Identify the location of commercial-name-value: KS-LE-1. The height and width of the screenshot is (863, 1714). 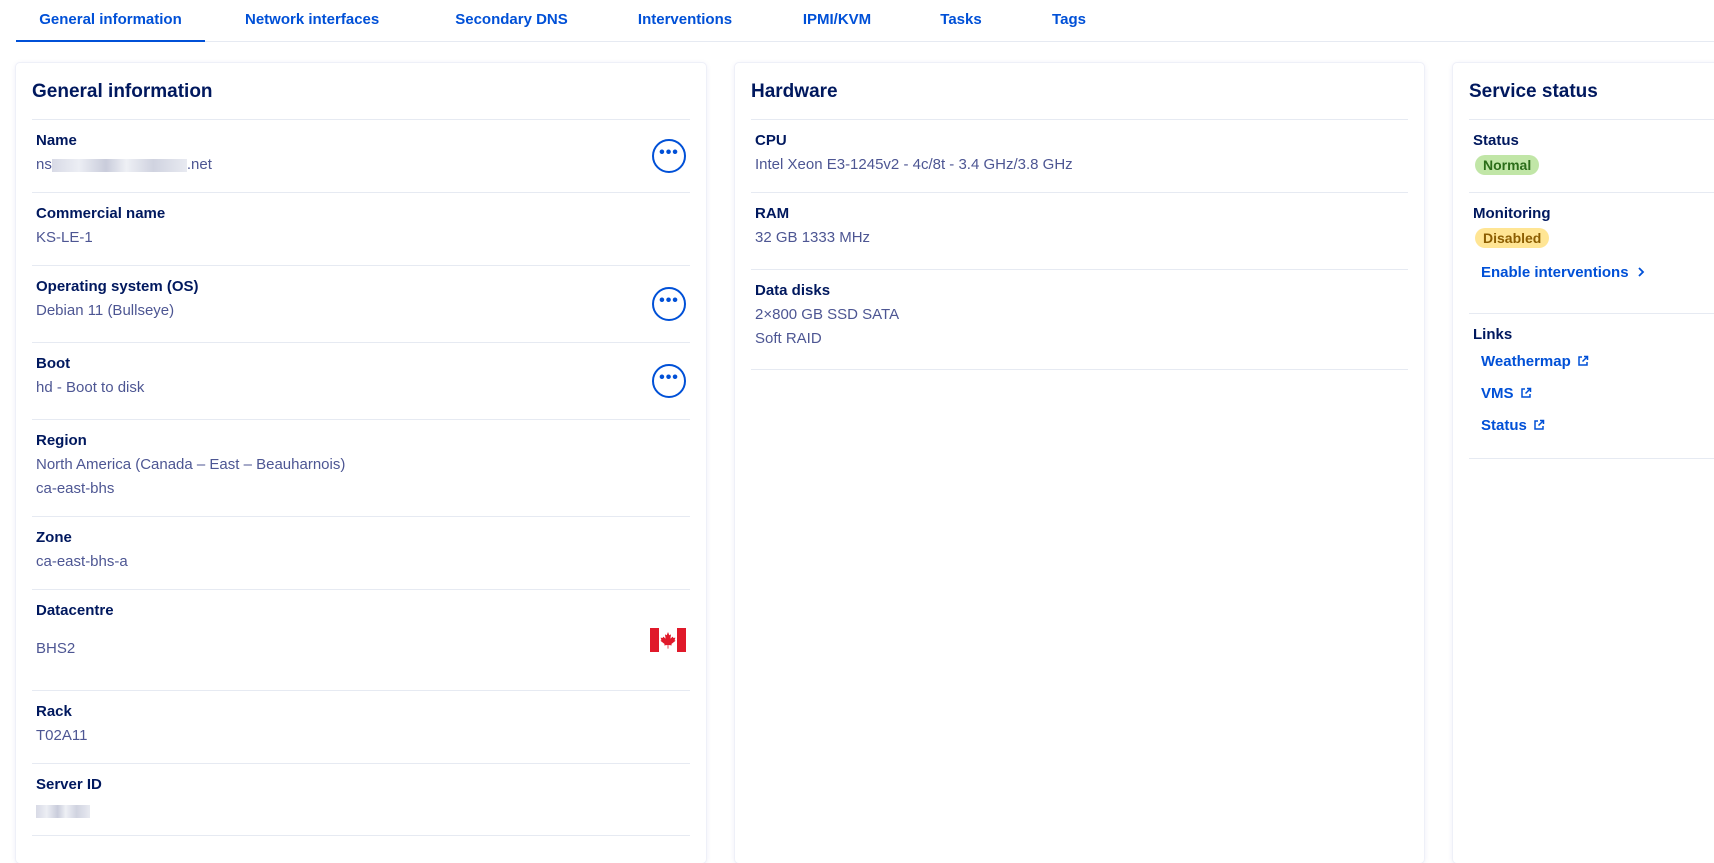
(64, 237).